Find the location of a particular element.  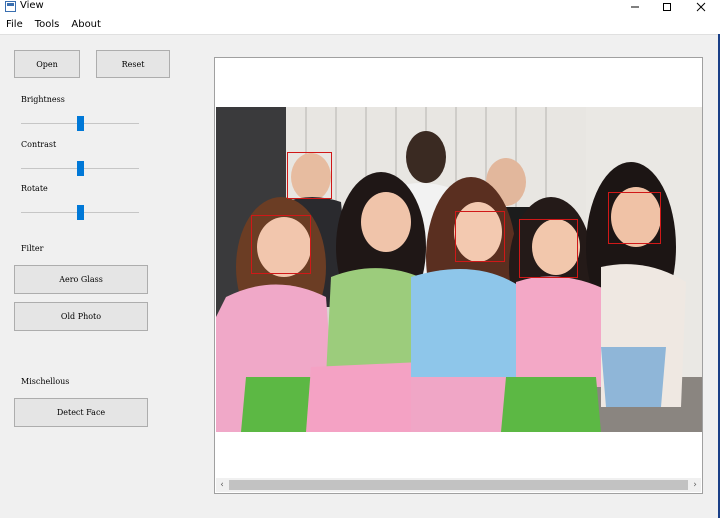

brightness-slider-thumb is located at coordinates (80, 123).